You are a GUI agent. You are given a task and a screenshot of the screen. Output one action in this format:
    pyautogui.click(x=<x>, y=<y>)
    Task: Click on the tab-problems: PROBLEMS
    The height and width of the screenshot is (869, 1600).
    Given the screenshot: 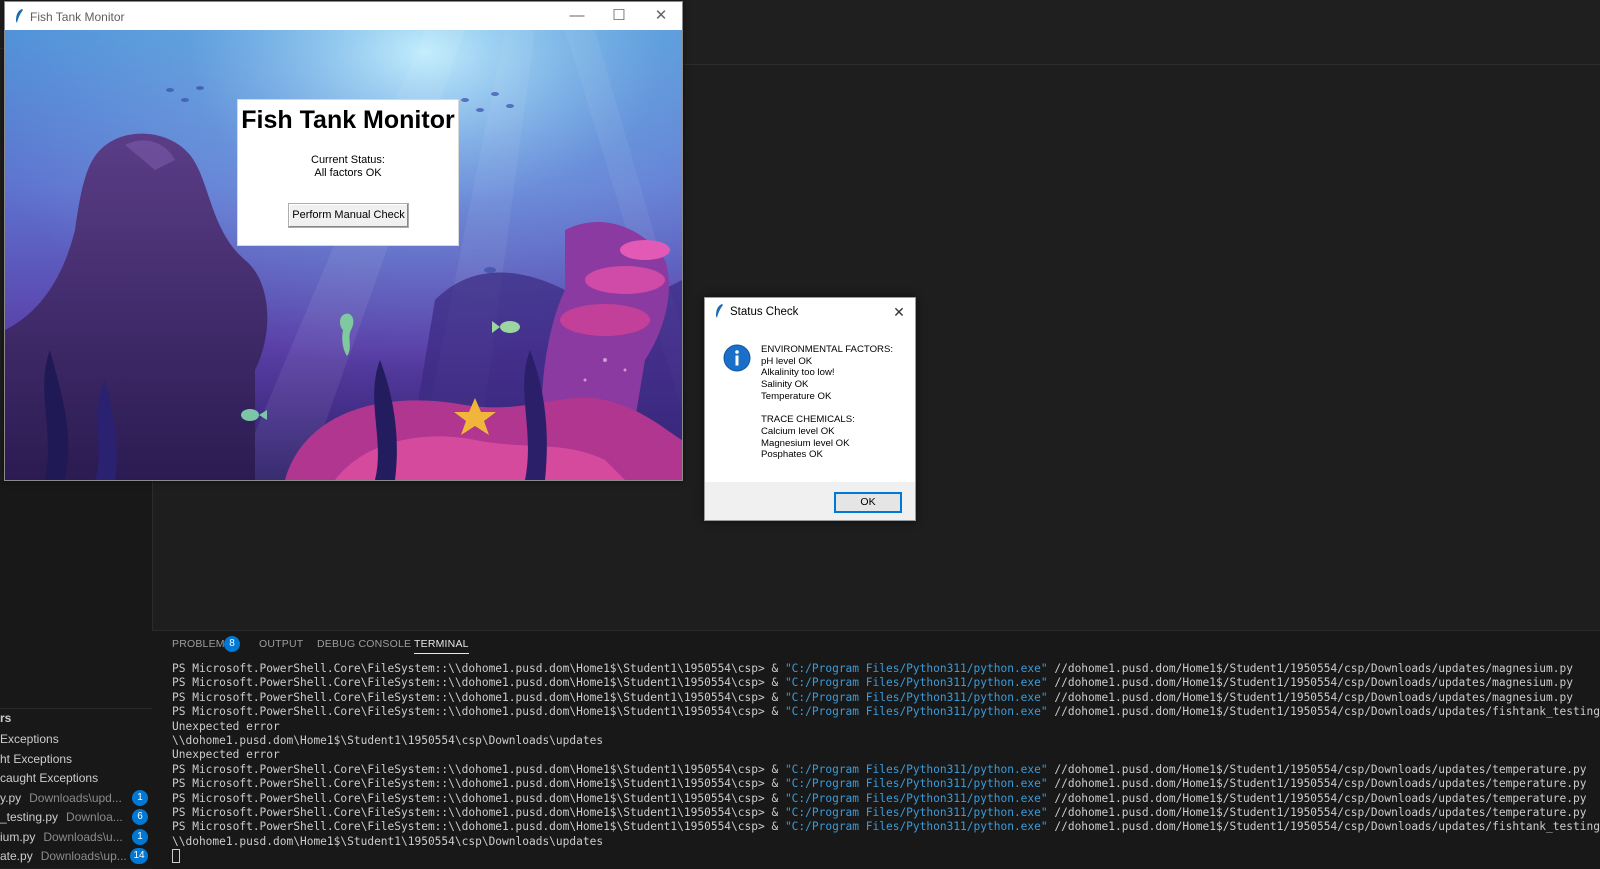 What is the action you would take?
    pyautogui.click(x=202, y=644)
    